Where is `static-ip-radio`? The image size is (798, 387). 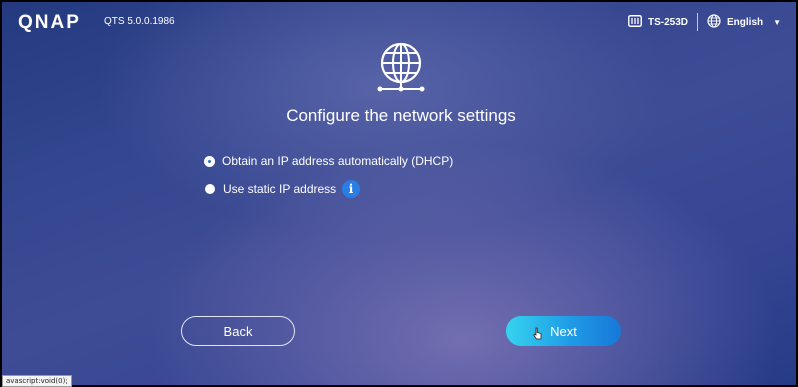 static-ip-radio is located at coordinates (210, 189).